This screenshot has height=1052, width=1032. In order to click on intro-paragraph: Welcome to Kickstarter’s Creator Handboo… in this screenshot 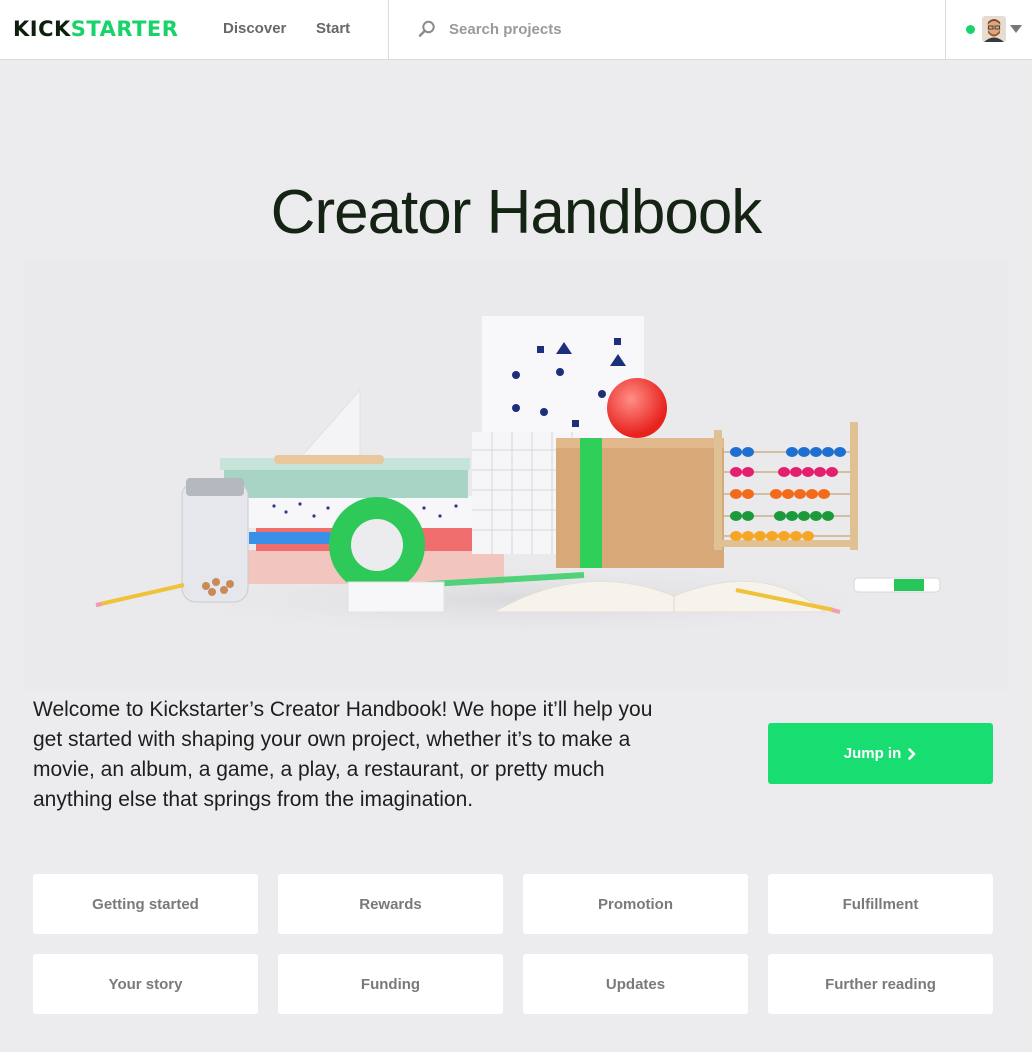, I will do `click(343, 754)`.